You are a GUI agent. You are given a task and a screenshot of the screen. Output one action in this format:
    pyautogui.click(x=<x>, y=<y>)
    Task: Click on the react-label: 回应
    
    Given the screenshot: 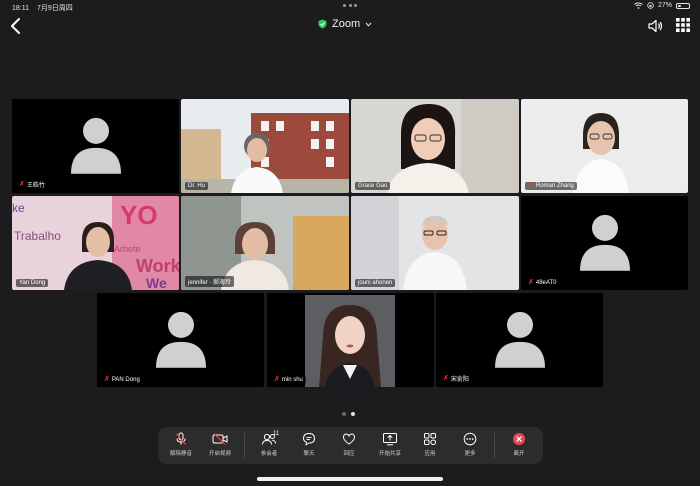 What is the action you would take?
    pyautogui.click(x=349, y=454)
    